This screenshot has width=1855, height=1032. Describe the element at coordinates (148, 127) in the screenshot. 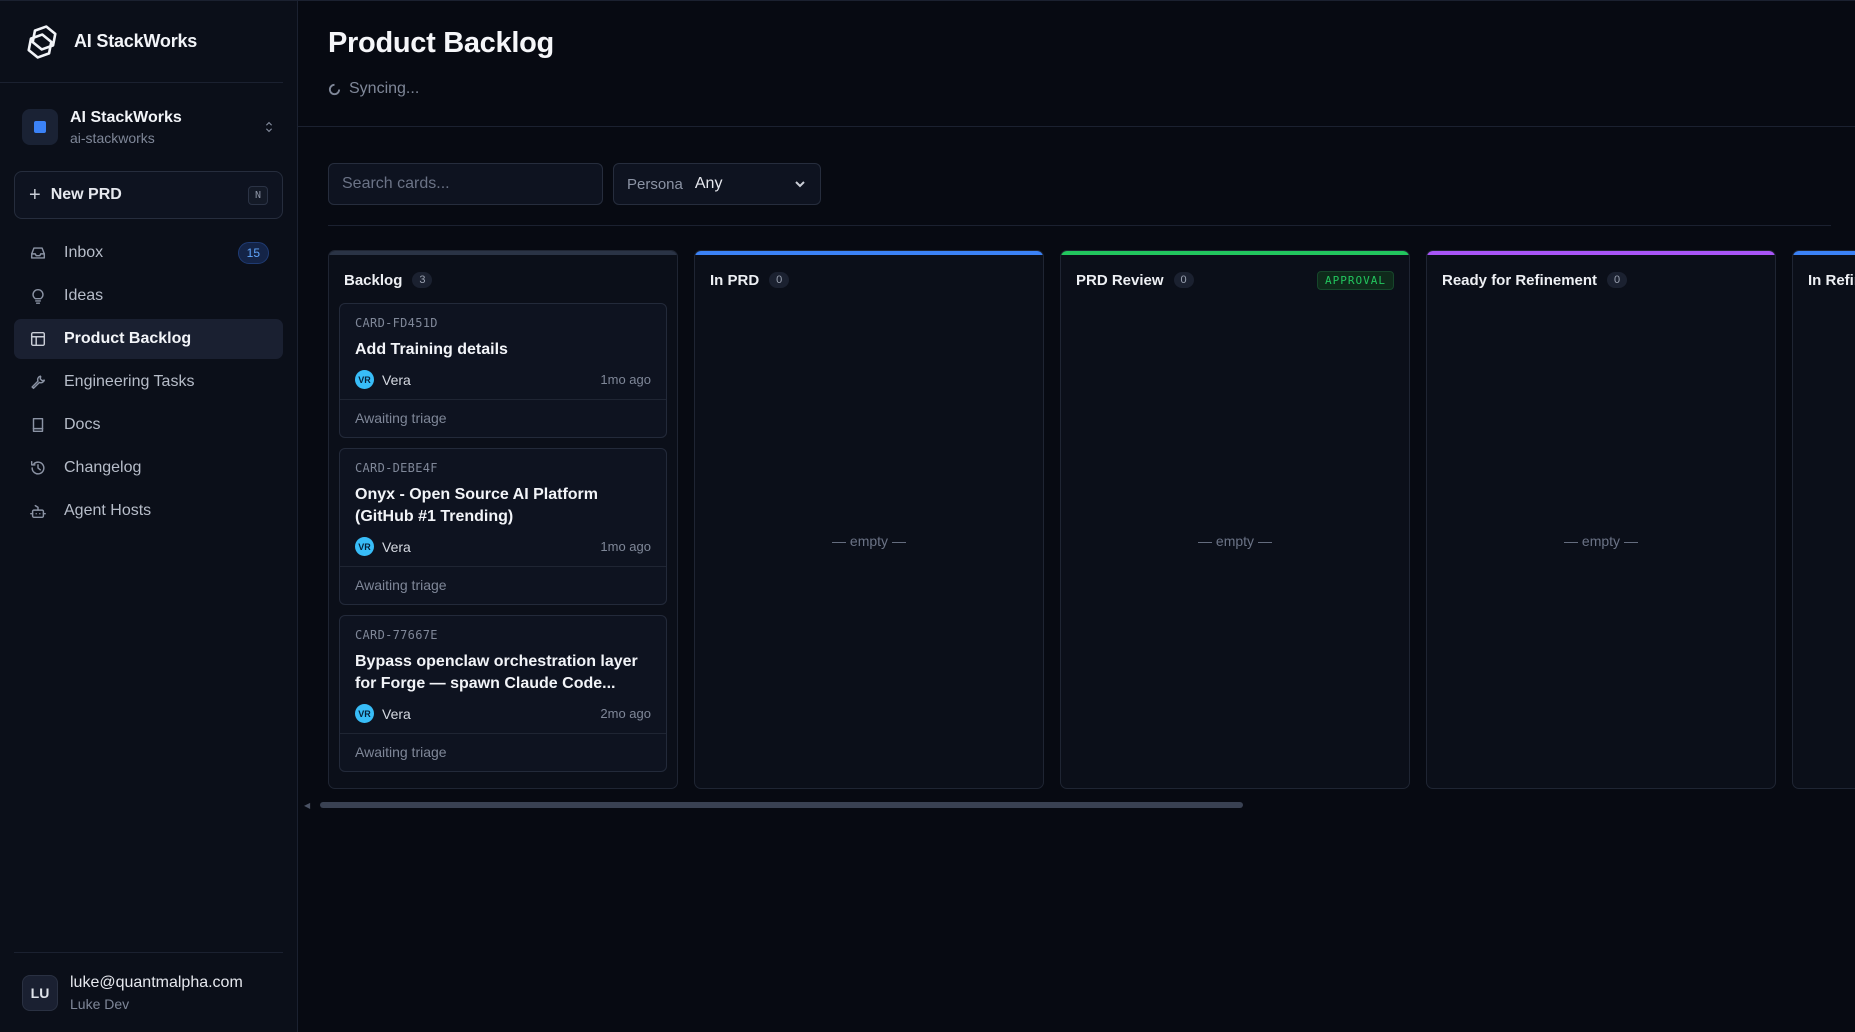

I see `workspace-switcher: AI StackWorks ai-stackworks` at that location.